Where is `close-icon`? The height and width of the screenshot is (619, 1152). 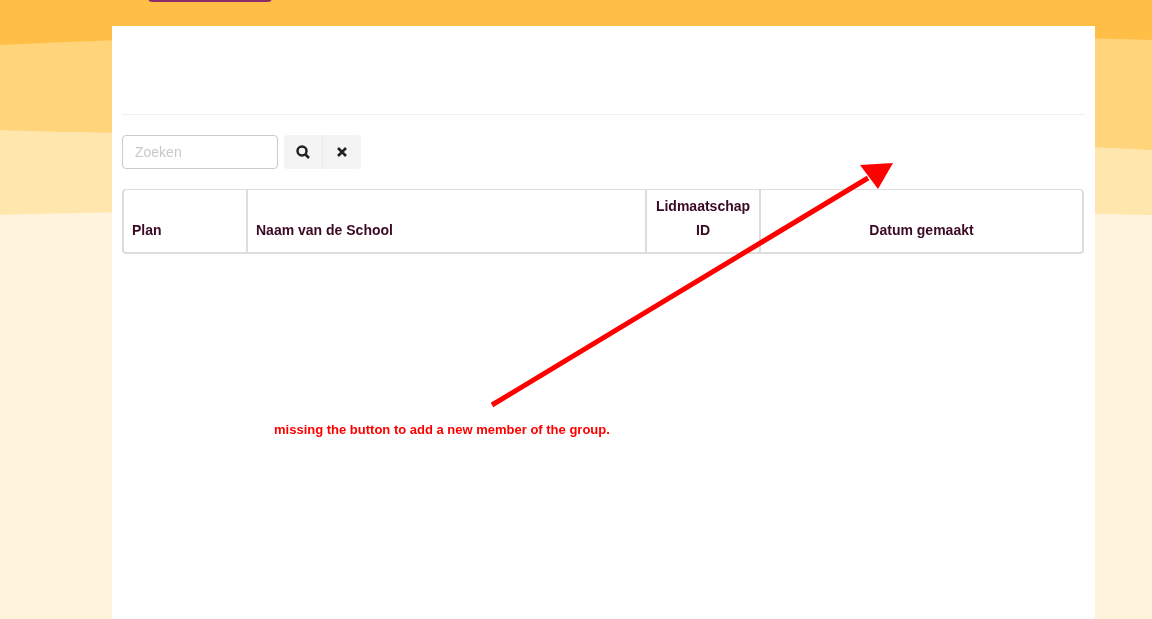 close-icon is located at coordinates (342, 152).